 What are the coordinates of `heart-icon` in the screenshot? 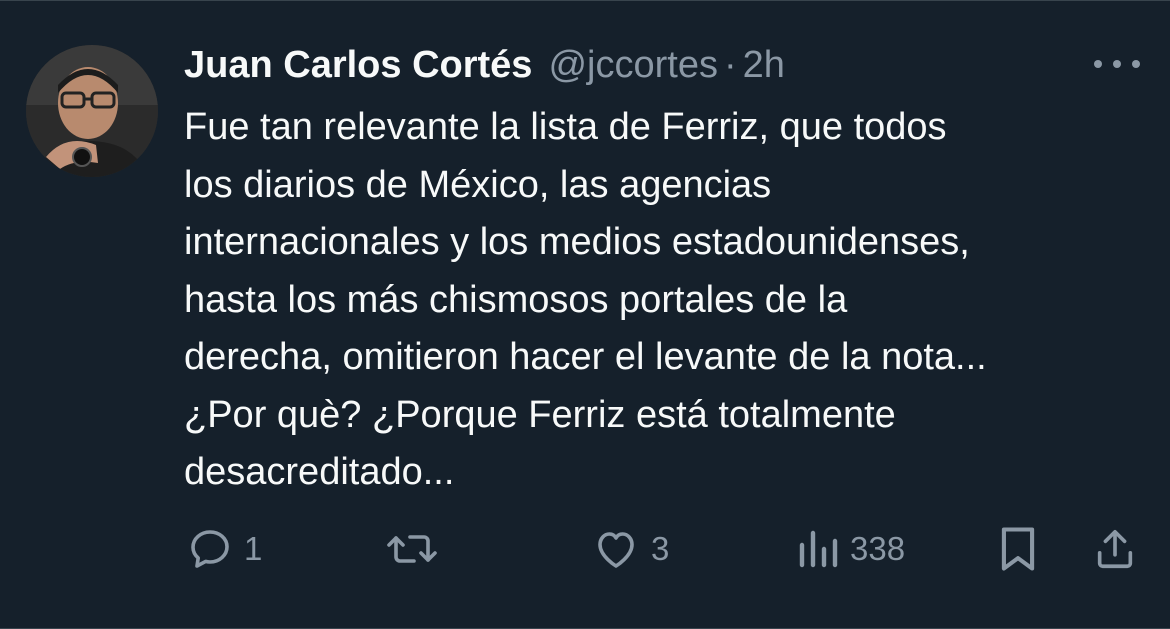 It's located at (616, 550).